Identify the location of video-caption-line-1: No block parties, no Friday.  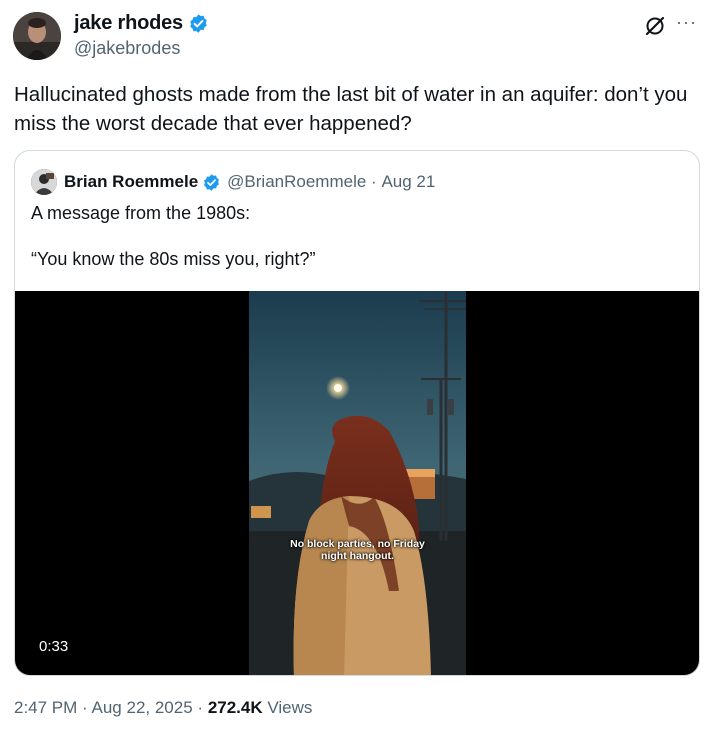
(357, 544).